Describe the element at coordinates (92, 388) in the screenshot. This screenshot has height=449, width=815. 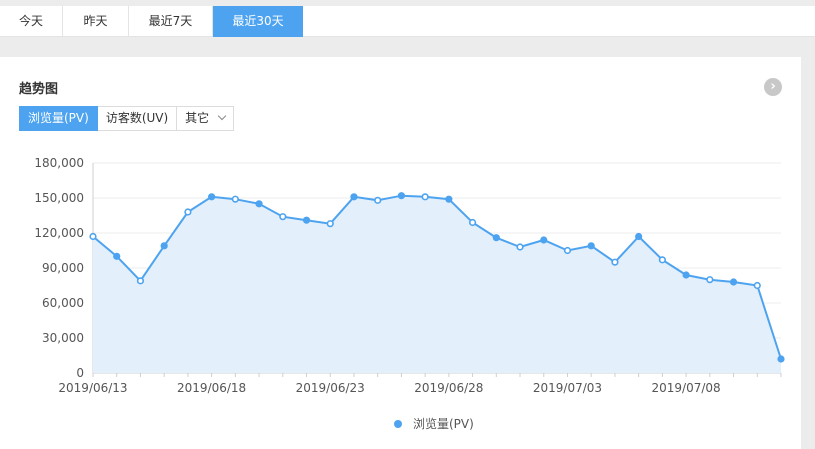
I see `x-tick-label: 2019/06/13` at that location.